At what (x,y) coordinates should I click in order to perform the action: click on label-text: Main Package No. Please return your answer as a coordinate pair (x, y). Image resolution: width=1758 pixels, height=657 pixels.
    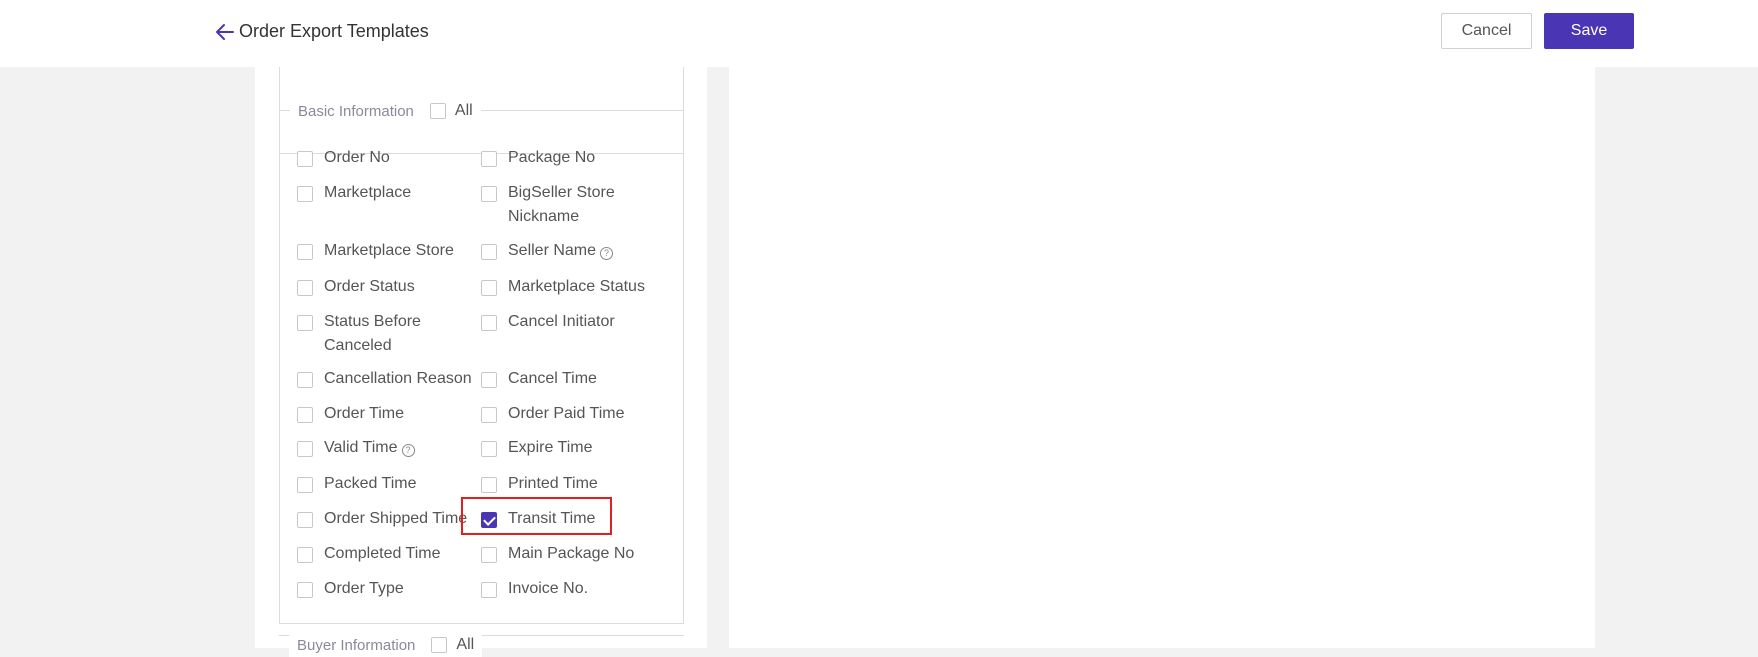
    Looking at the image, I should click on (571, 553).